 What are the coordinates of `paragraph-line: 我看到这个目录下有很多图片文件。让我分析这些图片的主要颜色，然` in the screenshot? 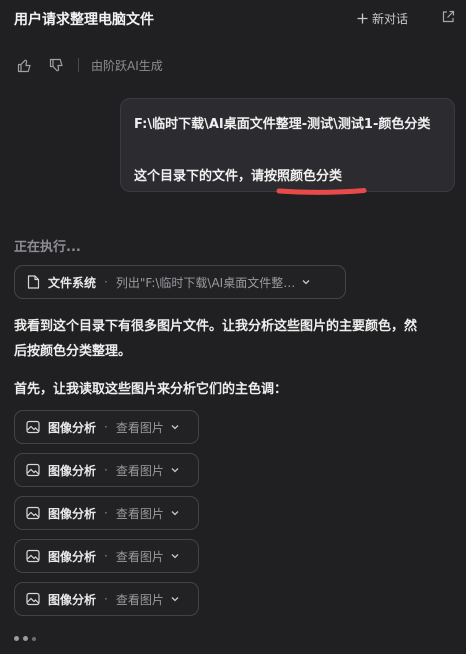 It's located at (216, 326).